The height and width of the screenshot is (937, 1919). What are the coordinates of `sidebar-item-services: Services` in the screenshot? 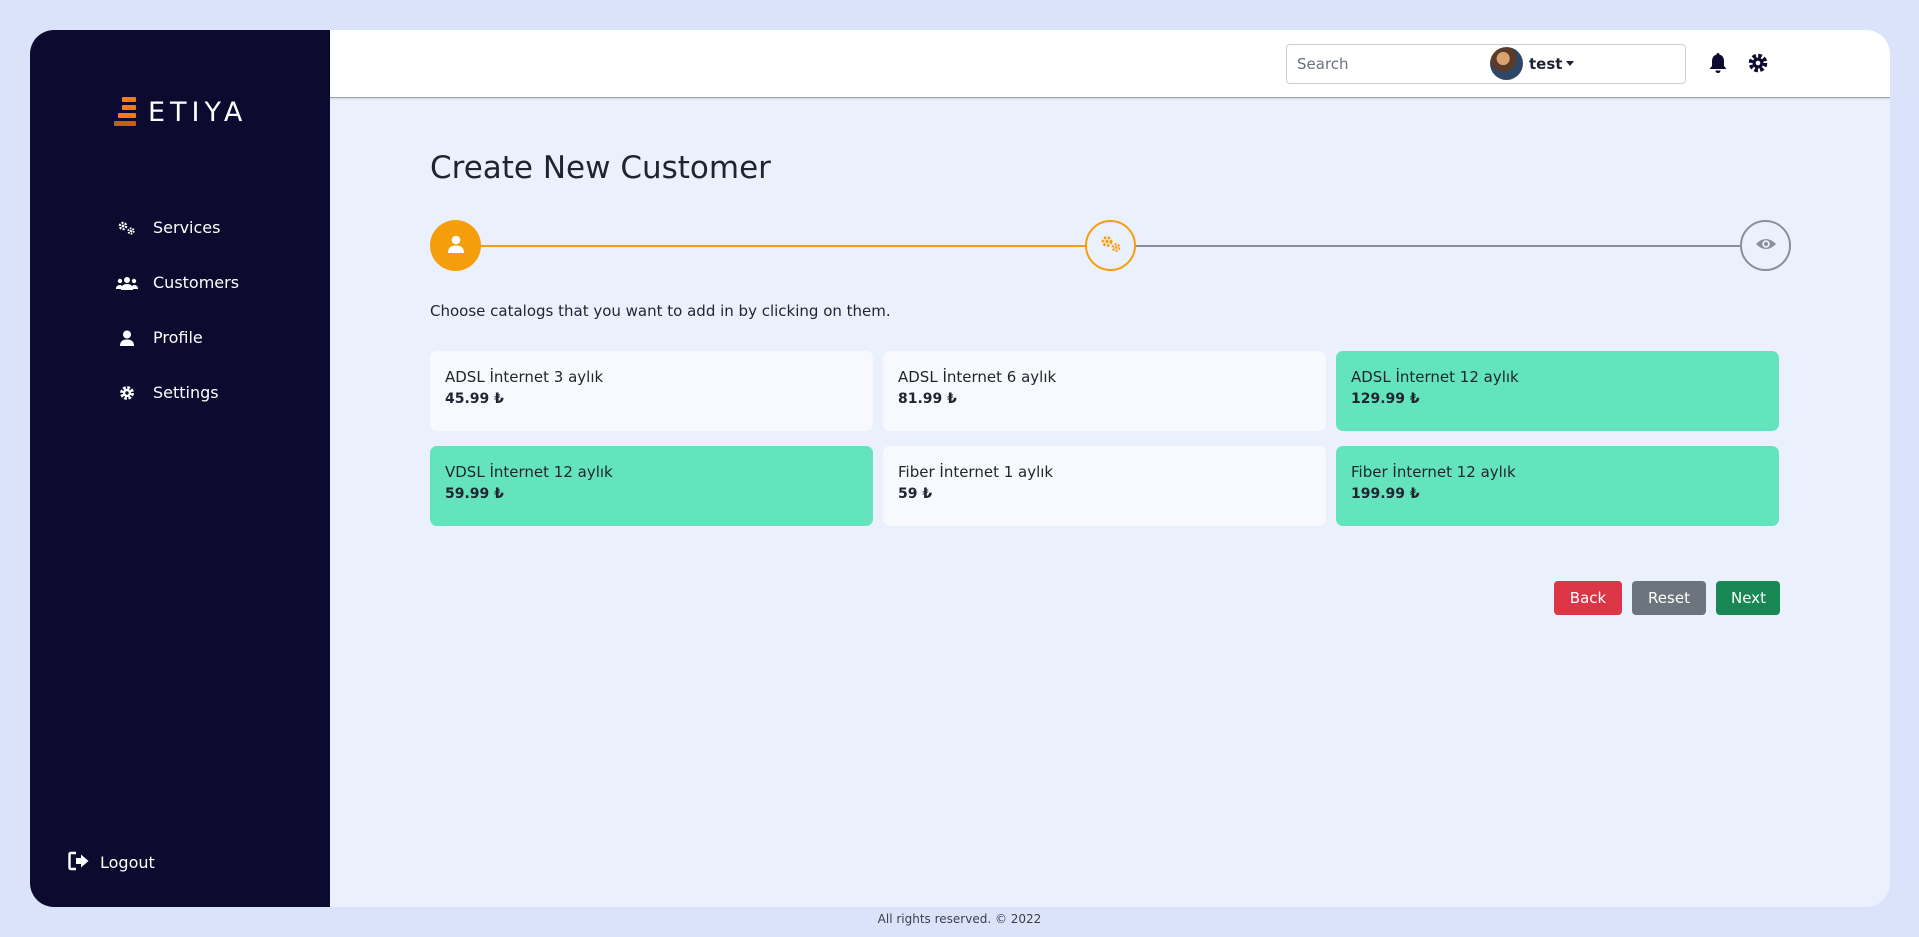 It's located at (177, 227).